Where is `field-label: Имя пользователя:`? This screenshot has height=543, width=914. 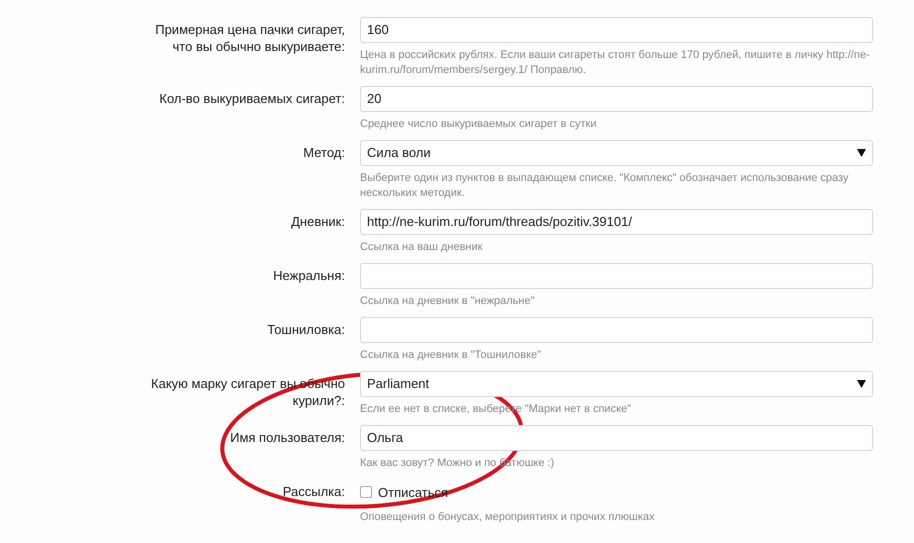
field-label: Имя пользователя: is located at coordinates (287, 438).